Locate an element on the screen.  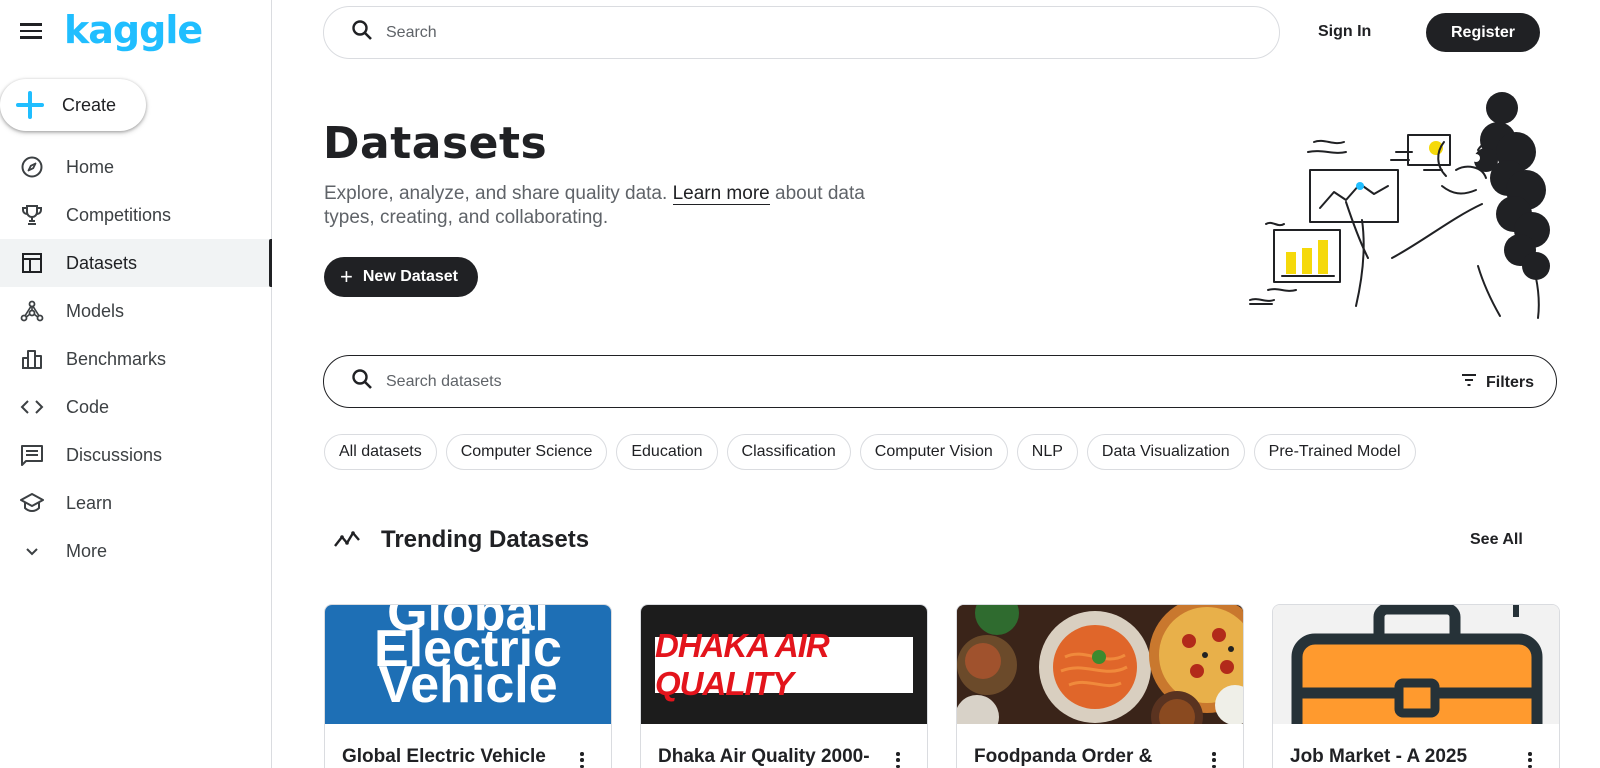
new-dataset-button: + New Dataset is located at coordinates (401, 277).